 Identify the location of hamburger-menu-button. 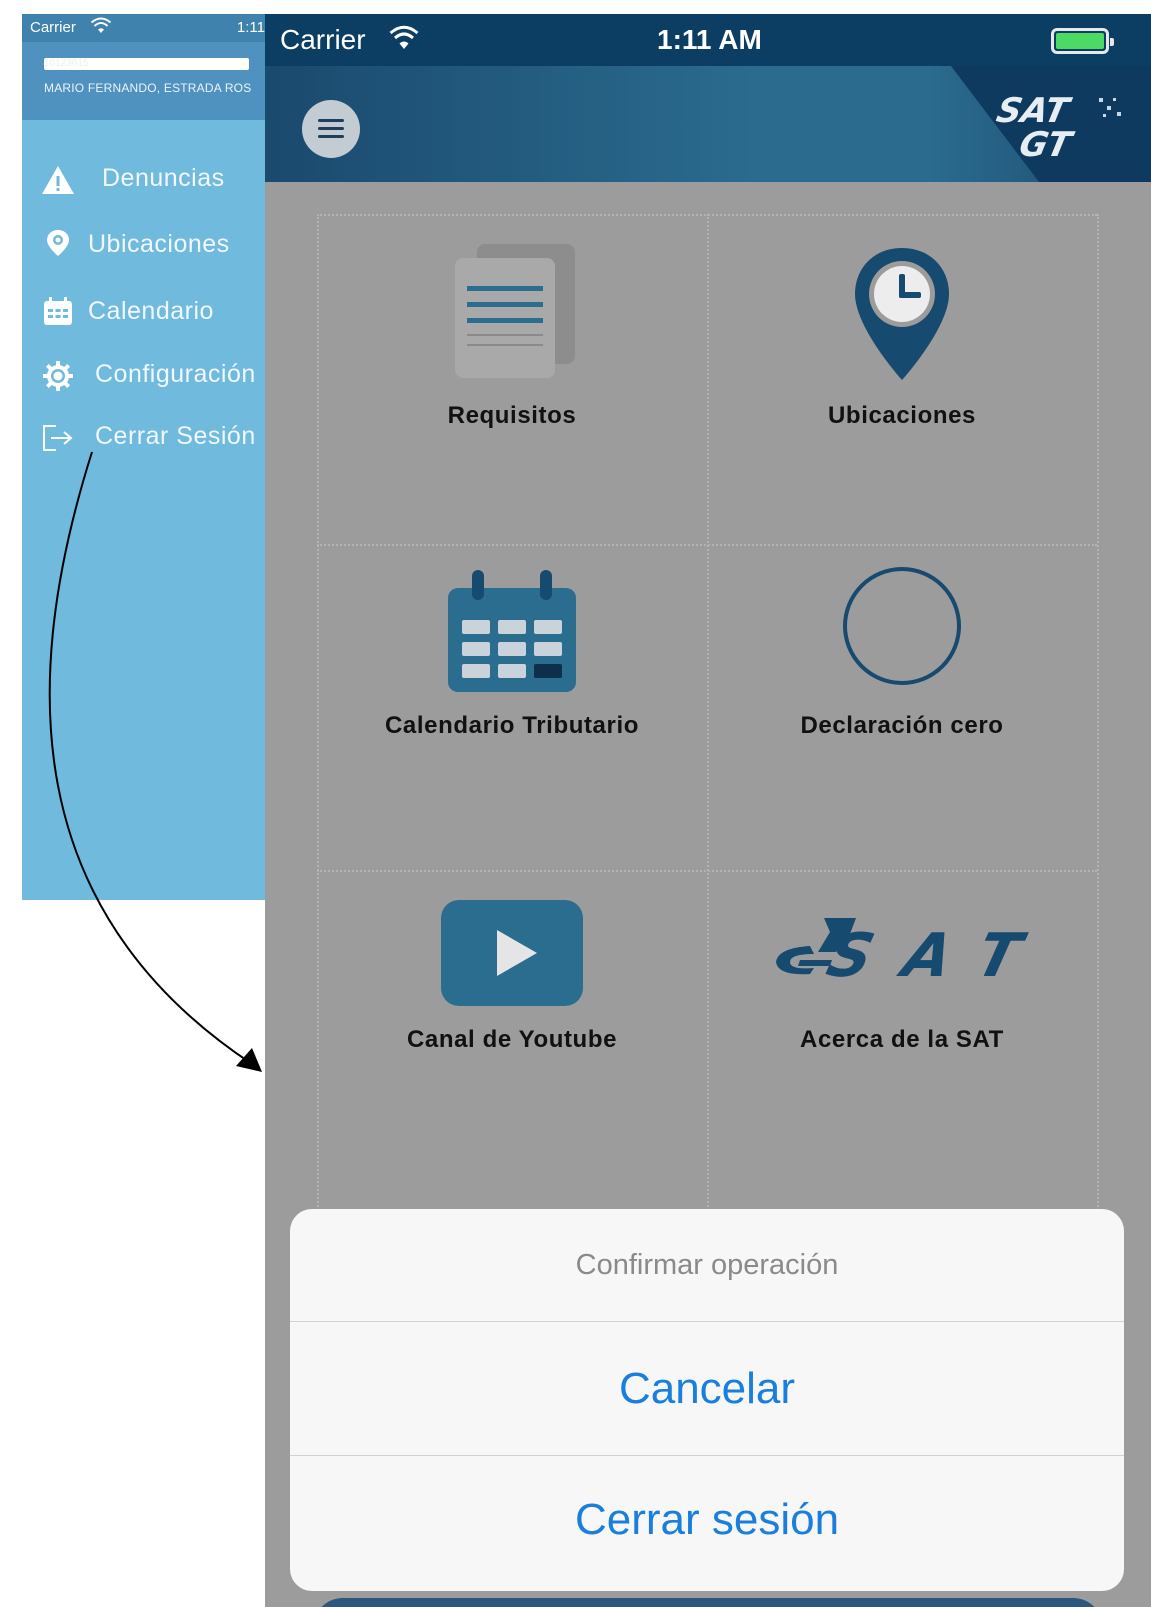
(331, 129).